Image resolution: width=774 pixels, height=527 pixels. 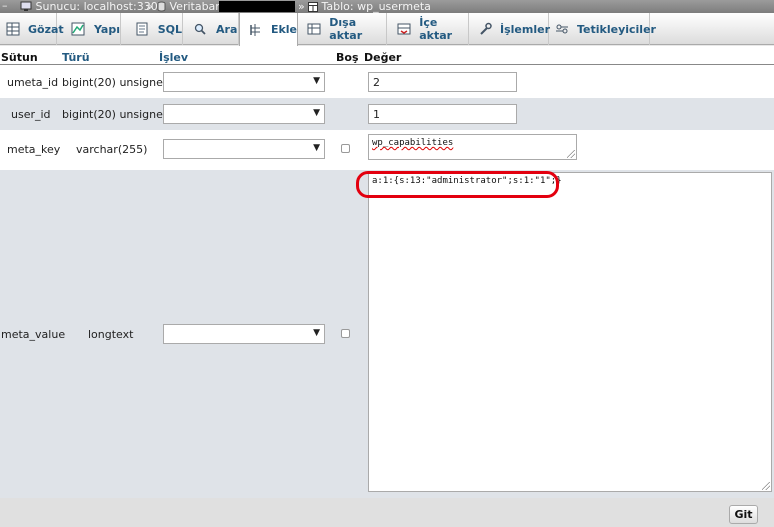 I want to click on tab-label: İçe aktar, so click(x=436, y=29).